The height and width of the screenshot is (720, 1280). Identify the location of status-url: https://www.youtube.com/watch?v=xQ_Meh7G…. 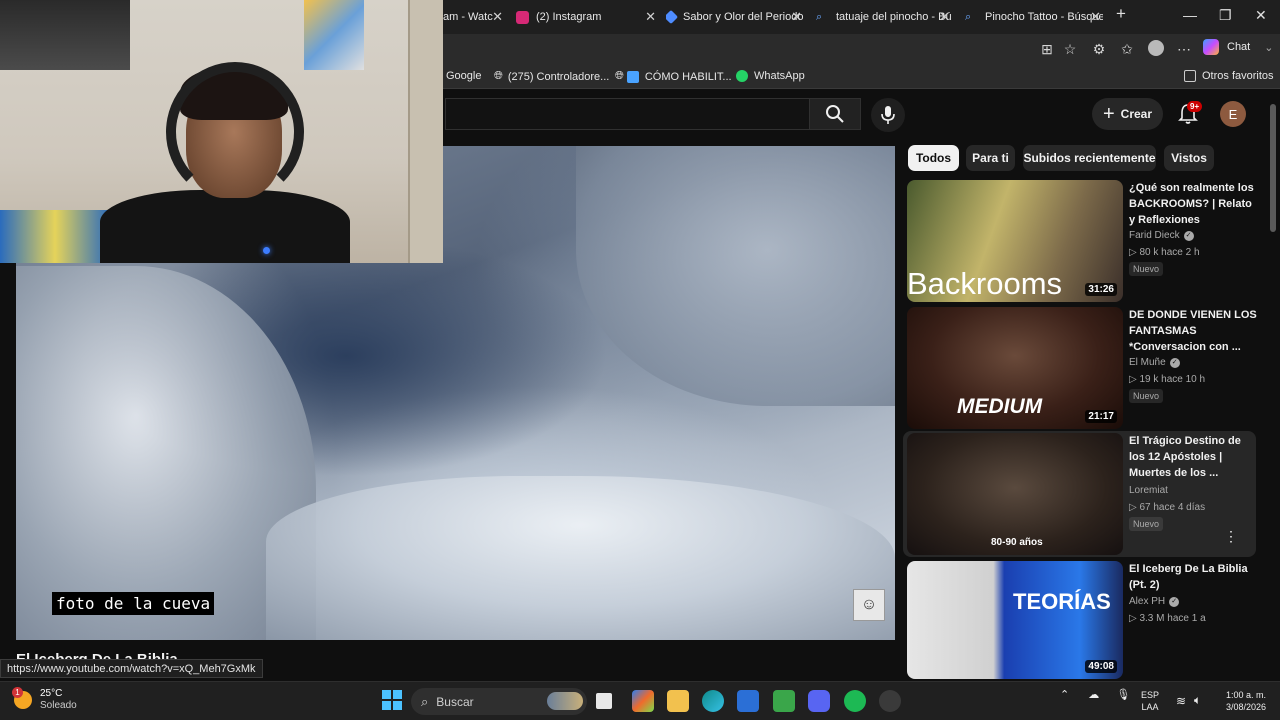
(131, 668).